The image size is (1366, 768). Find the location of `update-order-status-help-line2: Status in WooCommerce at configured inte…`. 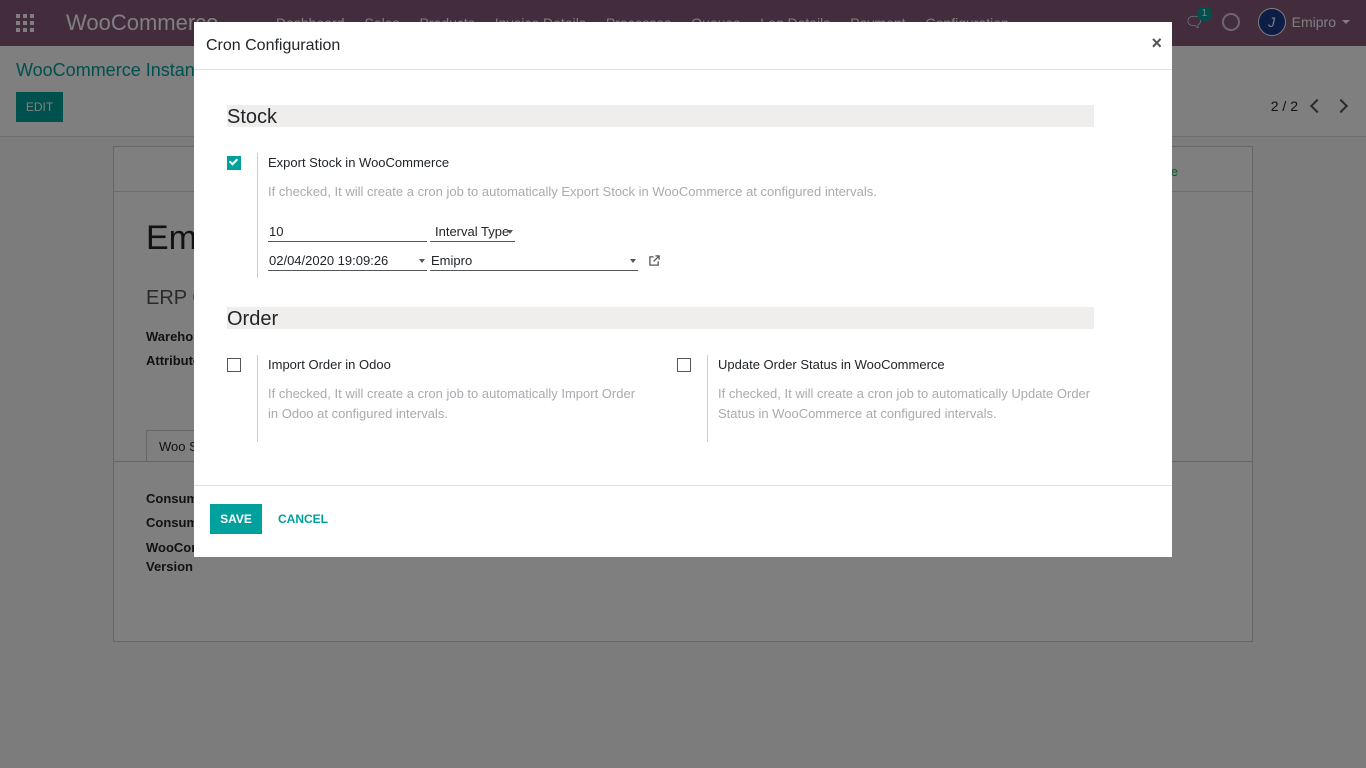

update-order-status-help-line2: Status in WooCommerce at configured inte… is located at coordinates (857, 413).